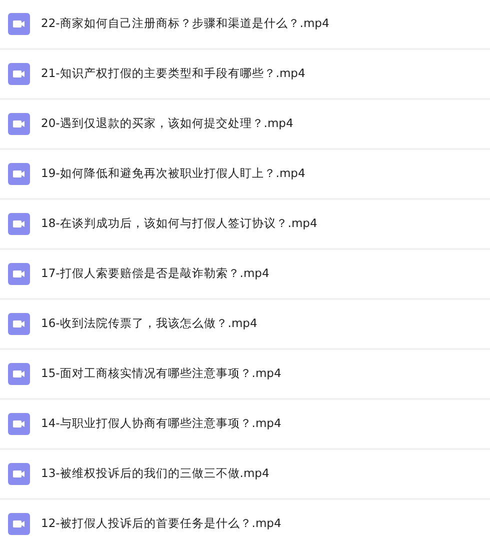 This screenshot has width=490, height=547. Describe the element at coordinates (149, 323) in the screenshot. I see `file-name: 16-收到法院传票了，我该怎么做？.mp4` at that location.